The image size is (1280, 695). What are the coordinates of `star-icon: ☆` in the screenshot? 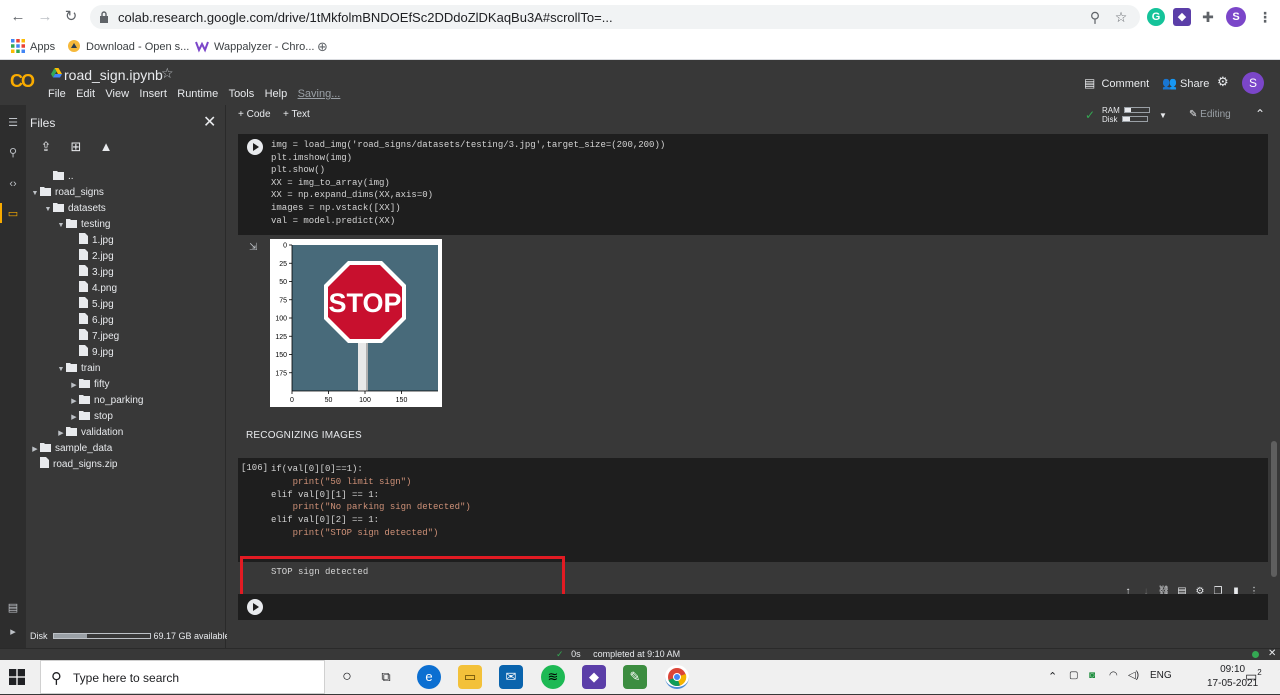 It's located at (167, 73).